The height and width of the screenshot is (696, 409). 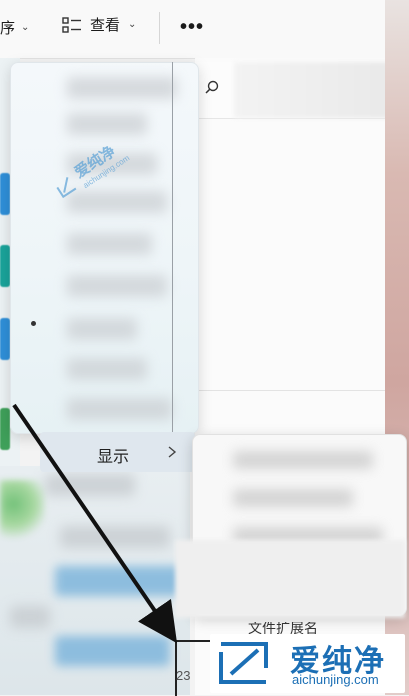 What do you see at coordinates (8, 28) in the screenshot?
I see `sort-label: 序` at bounding box center [8, 28].